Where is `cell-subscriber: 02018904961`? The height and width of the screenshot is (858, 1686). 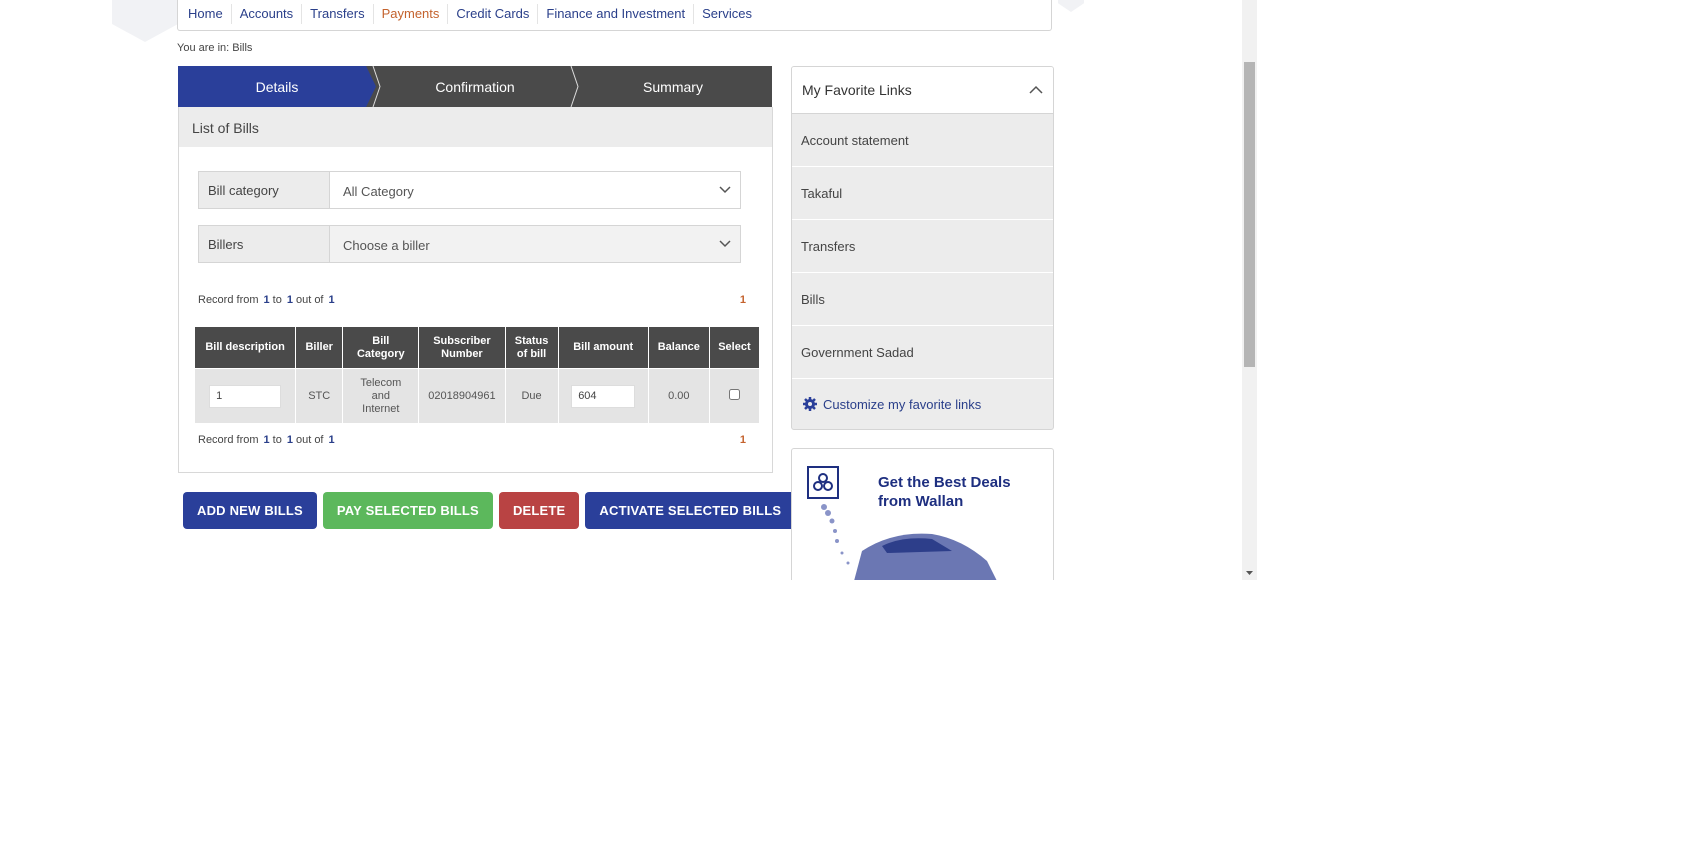
cell-subscriber: 02018904961 is located at coordinates (462, 396).